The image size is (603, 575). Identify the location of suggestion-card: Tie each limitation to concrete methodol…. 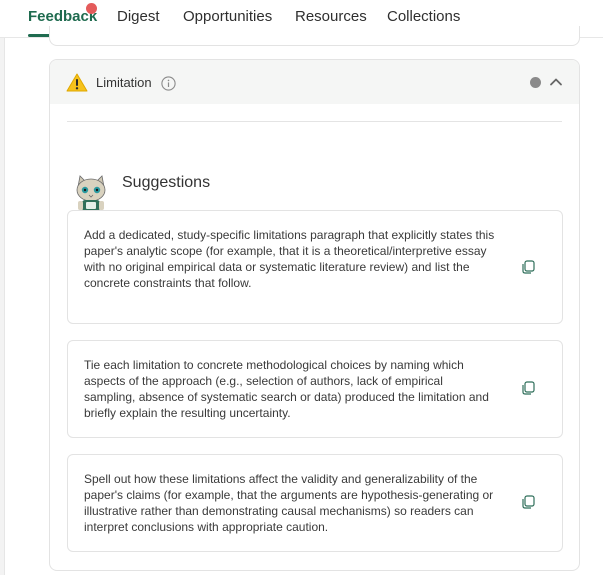
(315, 389).